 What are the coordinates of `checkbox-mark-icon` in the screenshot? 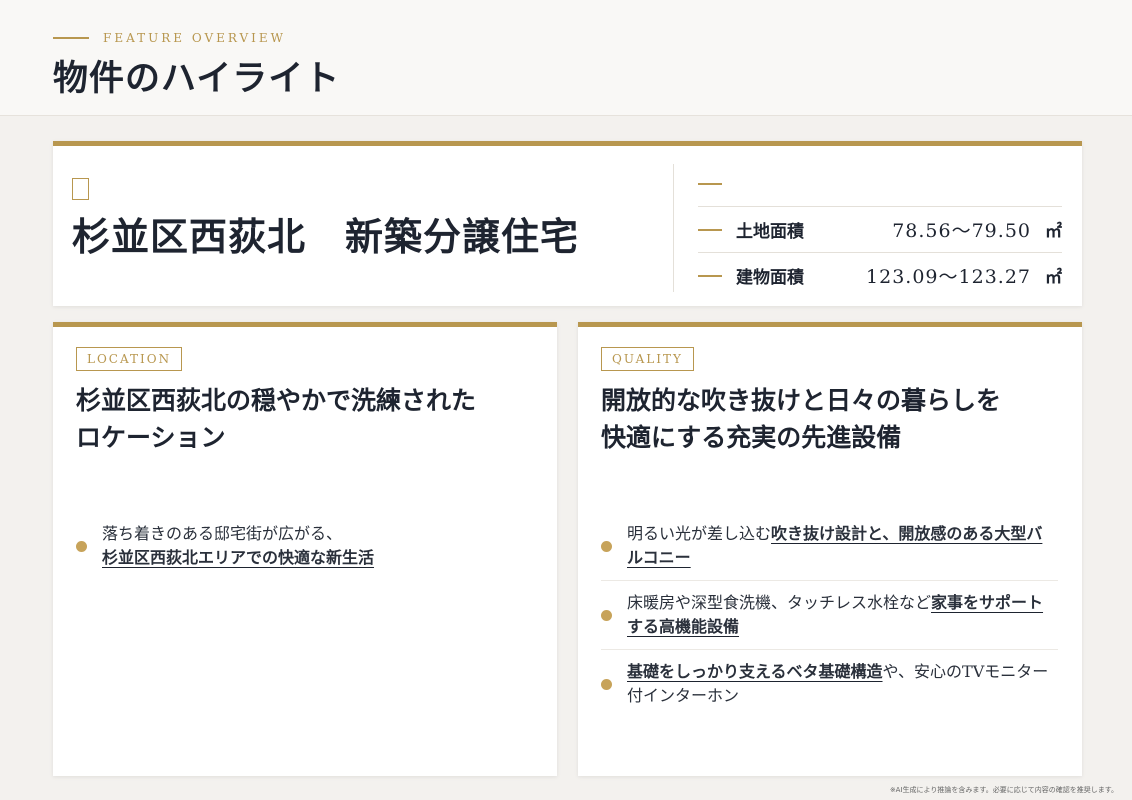 It's located at (80, 189).